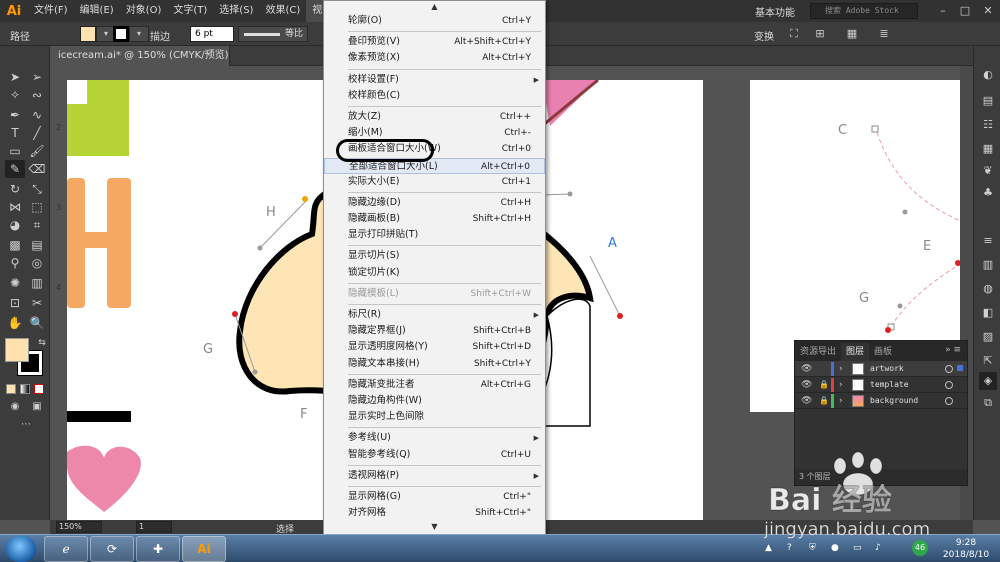 The image size is (1000, 562). Describe the element at coordinates (236, 11) in the screenshot. I see `menu-select: 选择(S)` at that location.